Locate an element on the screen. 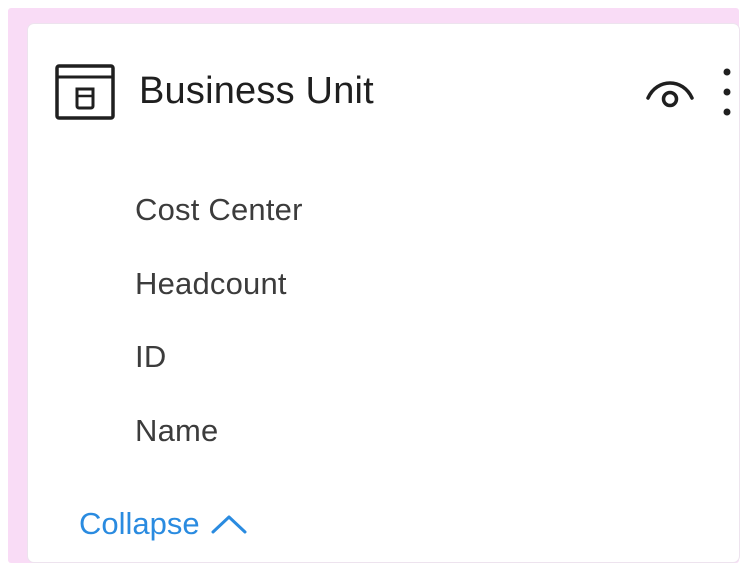 The width and height of the screenshot is (747, 571). table-icon is located at coordinates (85, 92).